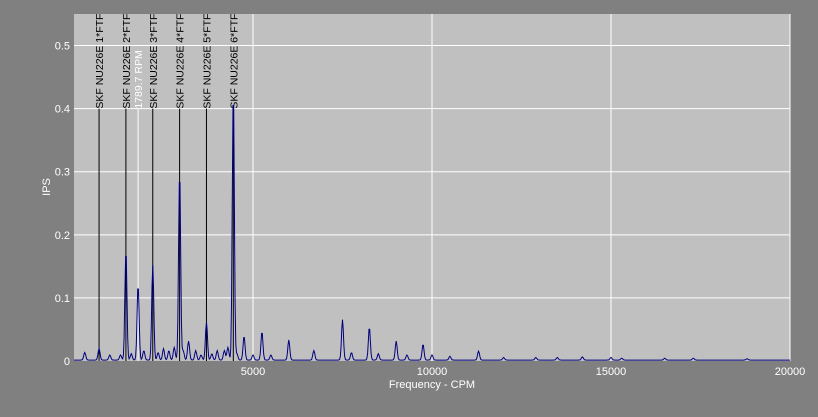 The height and width of the screenshot is (417, 818). What do you see at coordinates (154, 61) in the screenshot?
I see `marker-label: SKF NU226E 3*FTF` at bounding box center [154, 61].